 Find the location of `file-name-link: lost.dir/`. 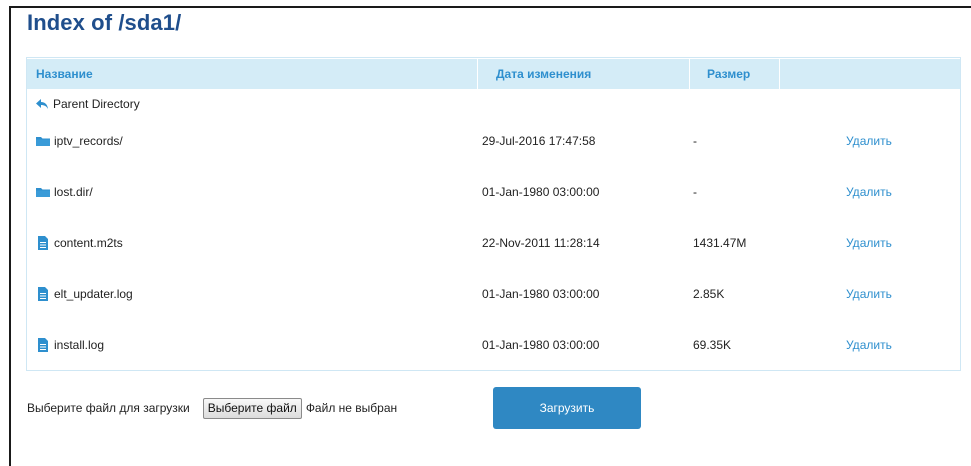

file-name-link: lost.dir/ is located at coordinates (64, 192).